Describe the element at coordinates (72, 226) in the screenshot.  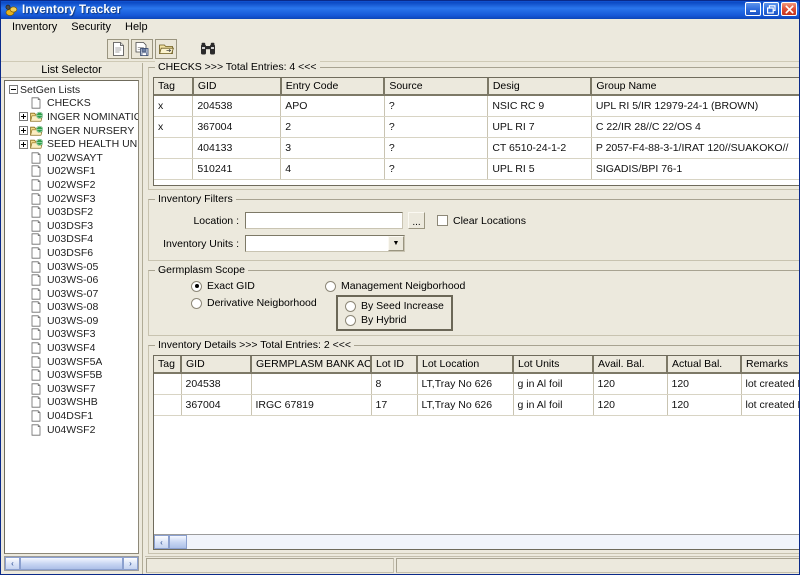
I see `sidebar-item-u03dsf3: U03DSF3` at that location.